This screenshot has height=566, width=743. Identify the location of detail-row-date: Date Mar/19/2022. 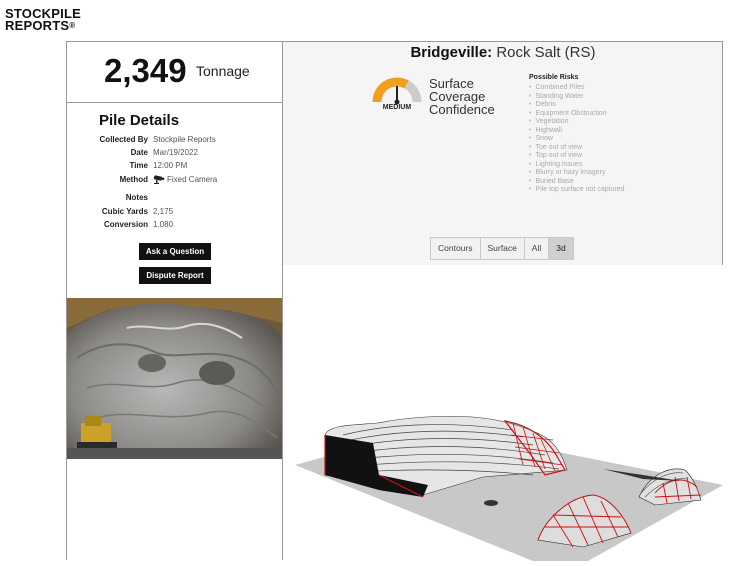
(174, 154).